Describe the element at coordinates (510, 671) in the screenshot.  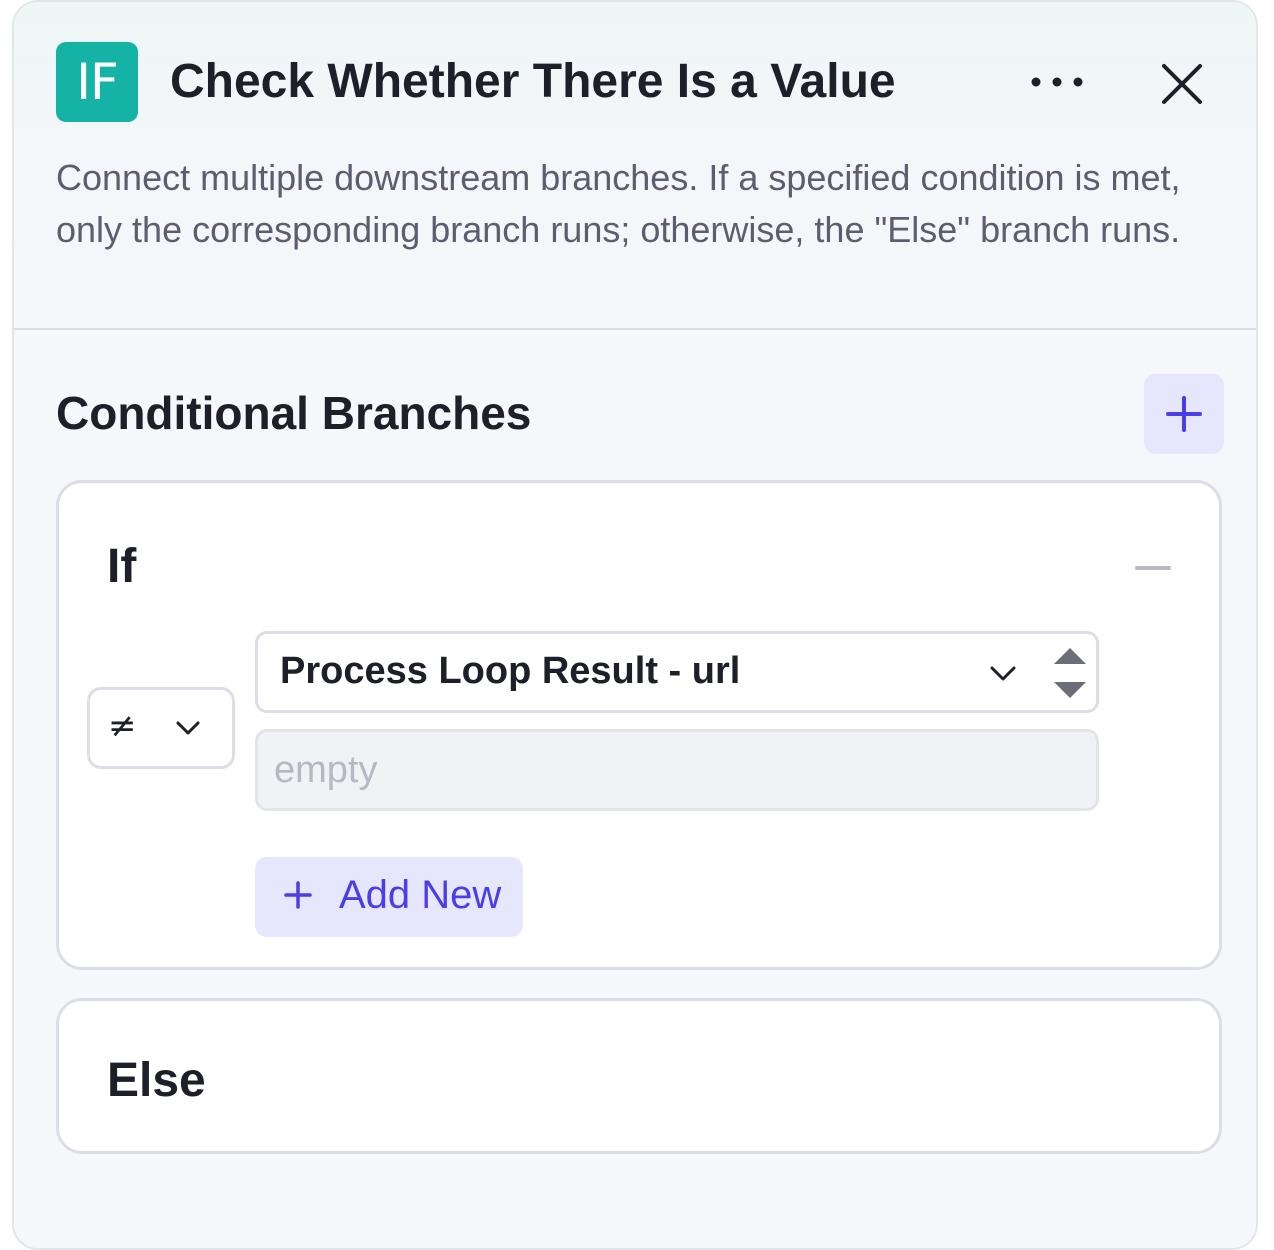
I see `variable-select-value: Process Loop Result - url` at that location.